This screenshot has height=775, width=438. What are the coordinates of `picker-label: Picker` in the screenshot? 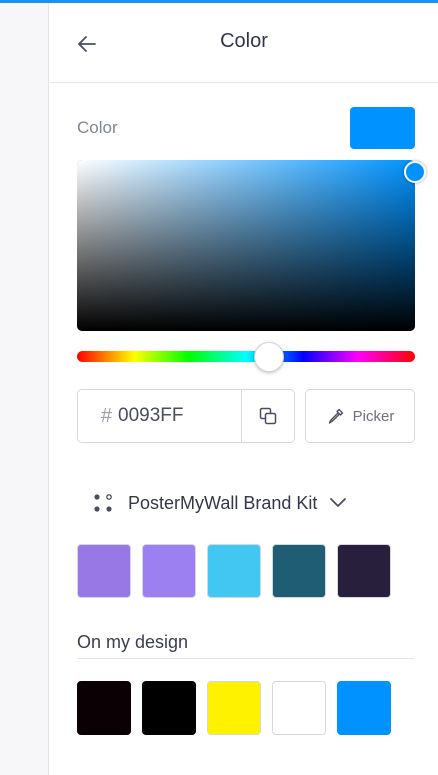 It's located at (373, 416).